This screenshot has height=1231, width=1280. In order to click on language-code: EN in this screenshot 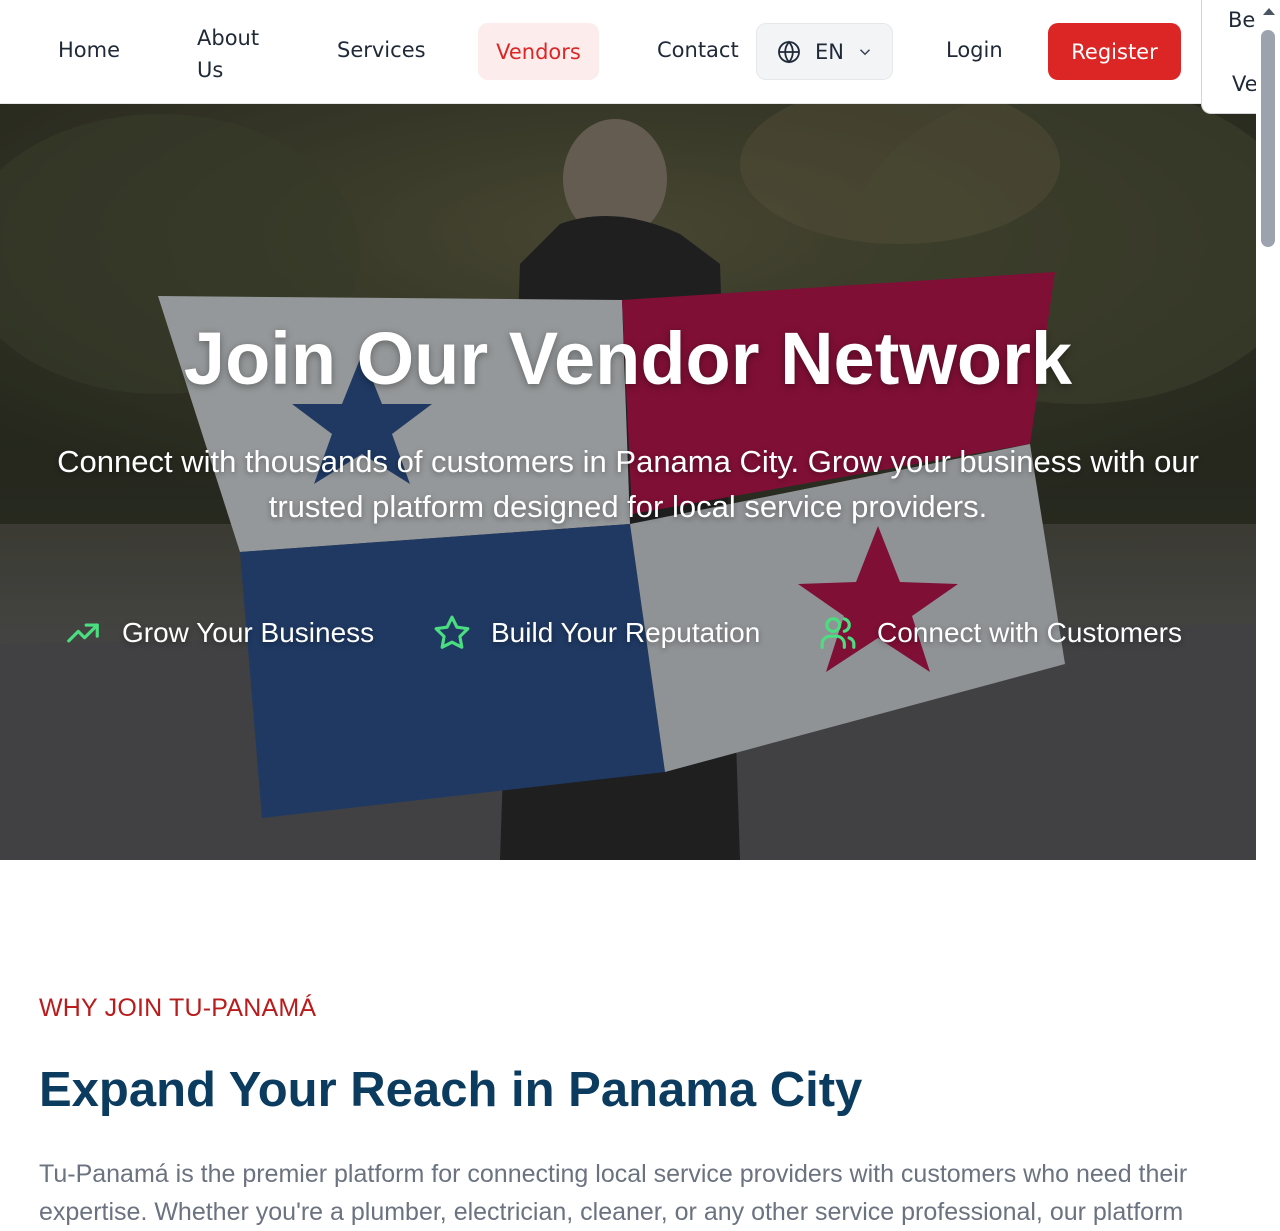, I will do `click(829, 51)`.